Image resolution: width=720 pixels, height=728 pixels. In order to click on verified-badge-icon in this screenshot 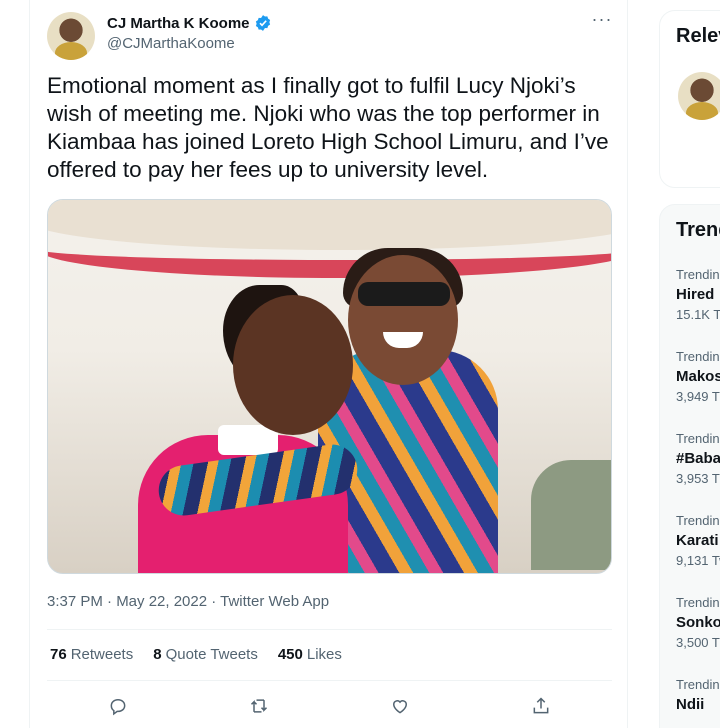, I will do `click(263, 23)`.